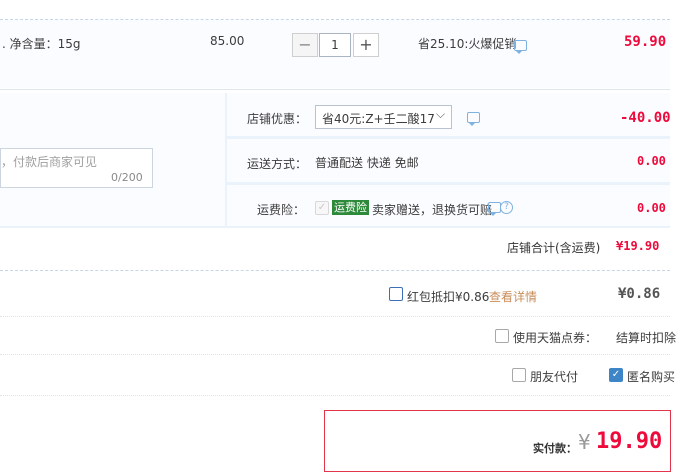 This screenshot has width=687, height=472. Describe the element at coordinates (651, 377) in the screenshot. I see `anonymous-label: 匿名购买` at that location.